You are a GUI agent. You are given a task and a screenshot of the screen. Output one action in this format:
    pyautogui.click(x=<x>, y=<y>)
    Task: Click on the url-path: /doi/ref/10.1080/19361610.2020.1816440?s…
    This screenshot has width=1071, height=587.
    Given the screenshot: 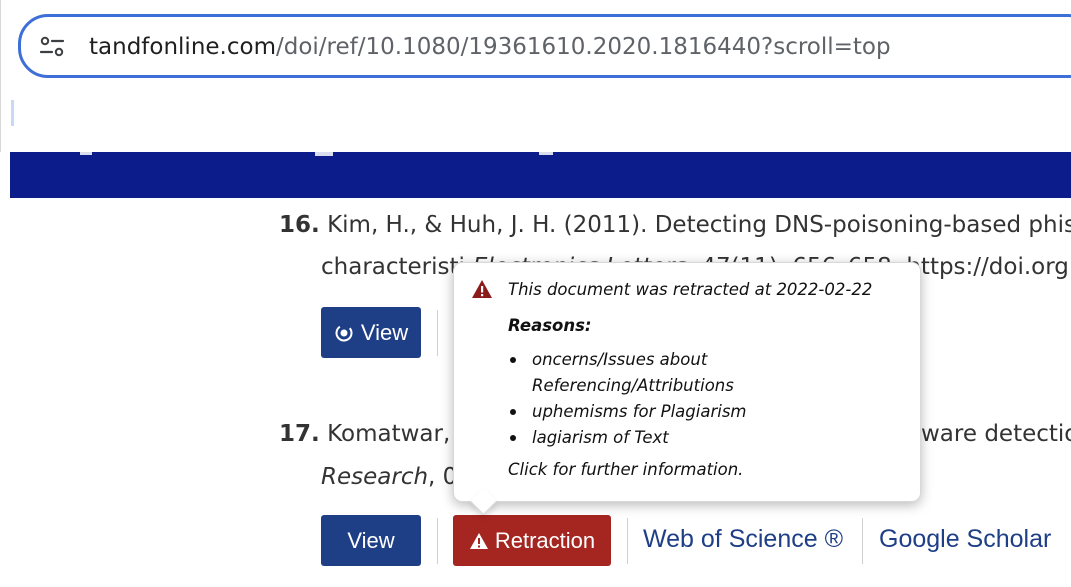 What is the action you would take?
    pyautogui.click(x=583, y=47)
    